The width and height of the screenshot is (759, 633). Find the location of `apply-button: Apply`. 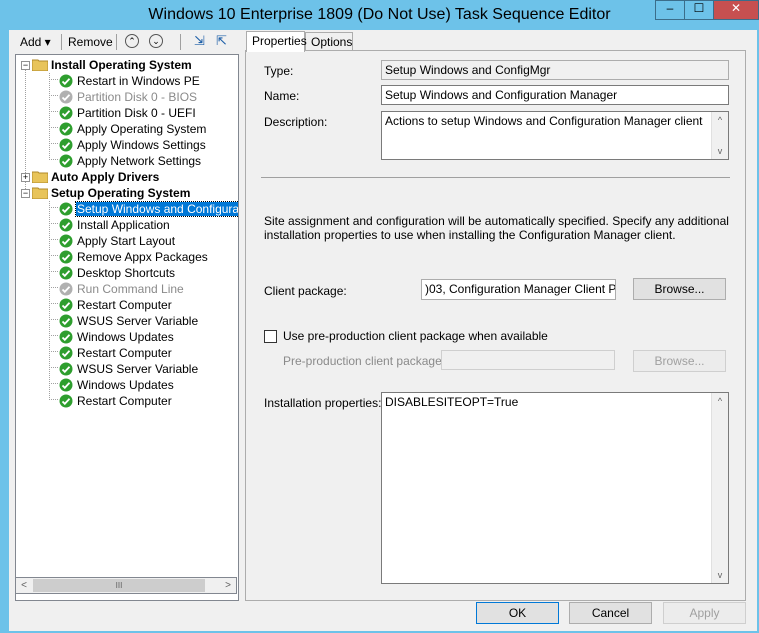

apply-button: Apply is located at coordinates (704, 613).